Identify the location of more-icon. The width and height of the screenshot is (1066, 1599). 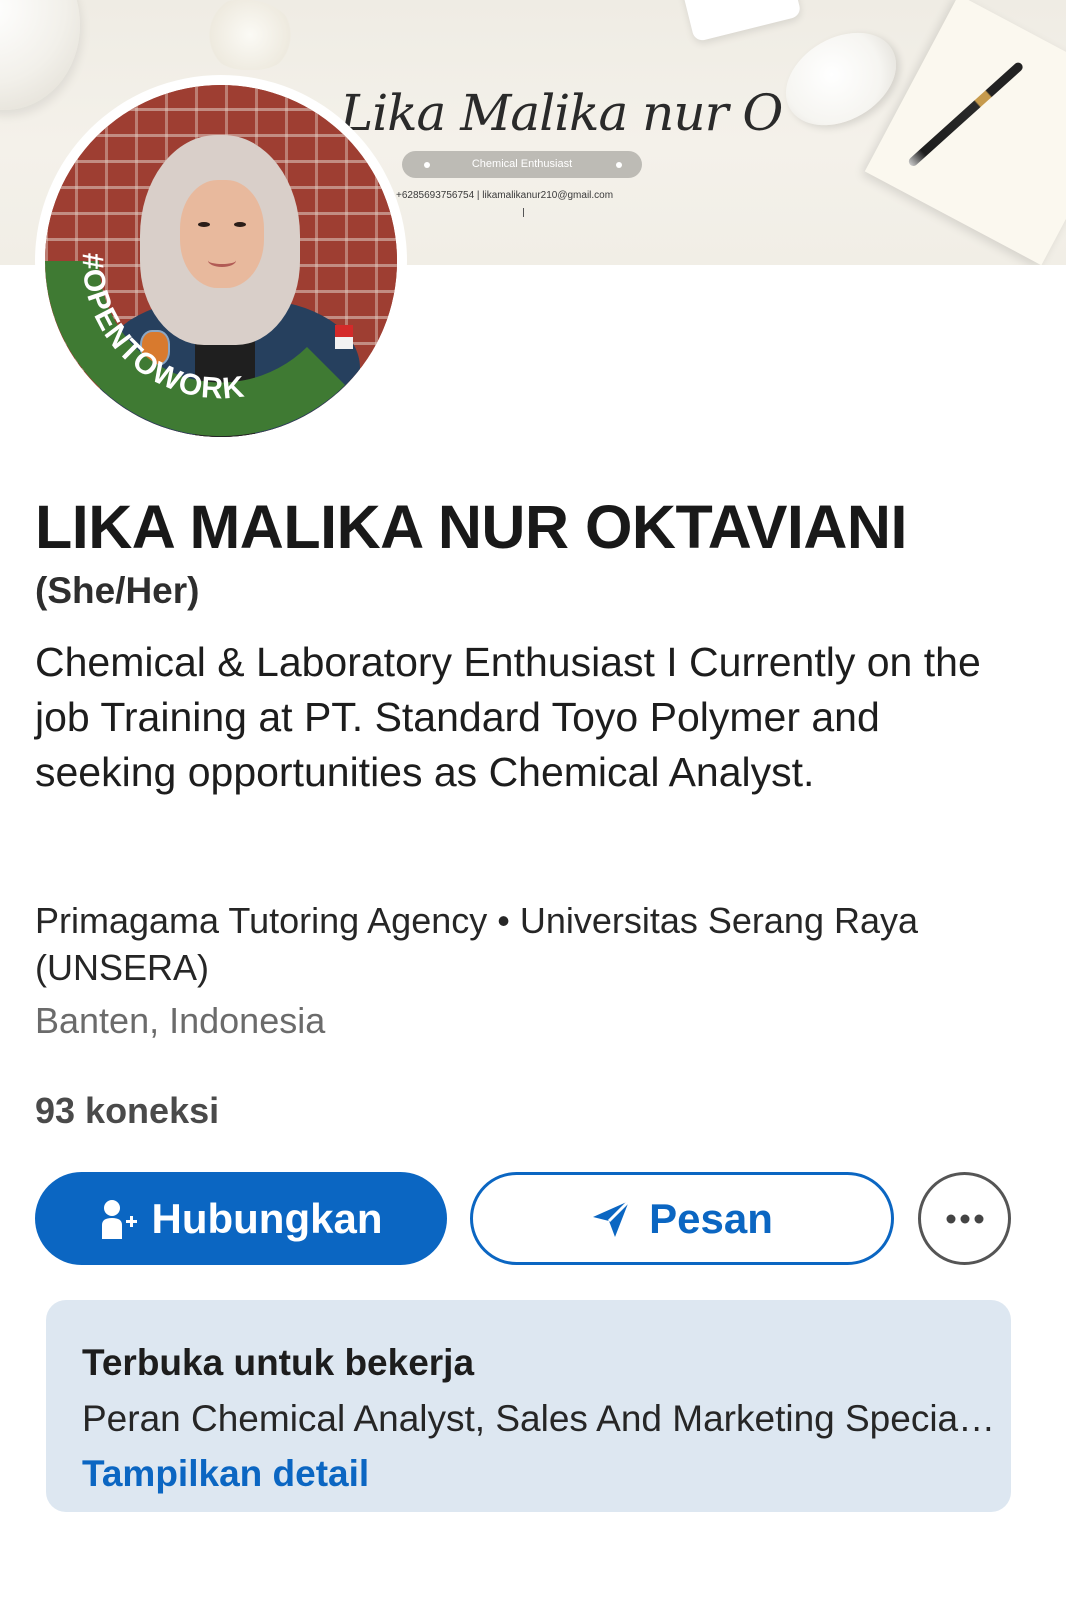
(964, 1218).